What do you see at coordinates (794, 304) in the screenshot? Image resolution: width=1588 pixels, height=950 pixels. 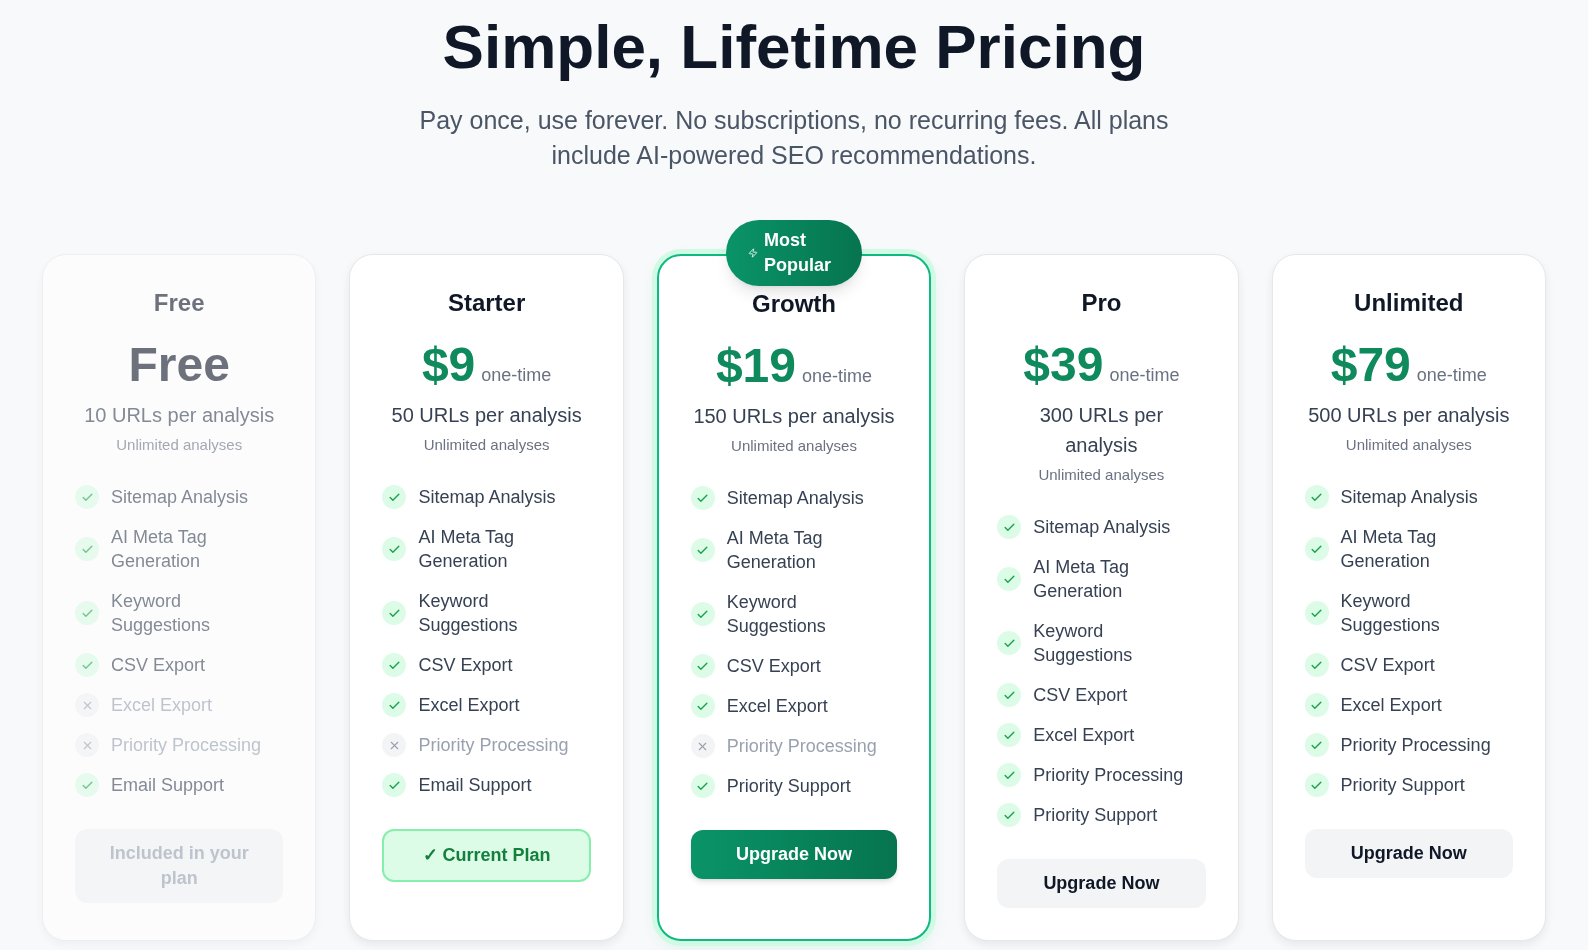 I see `plan-name: Growth` at bounding box center [794, 304].